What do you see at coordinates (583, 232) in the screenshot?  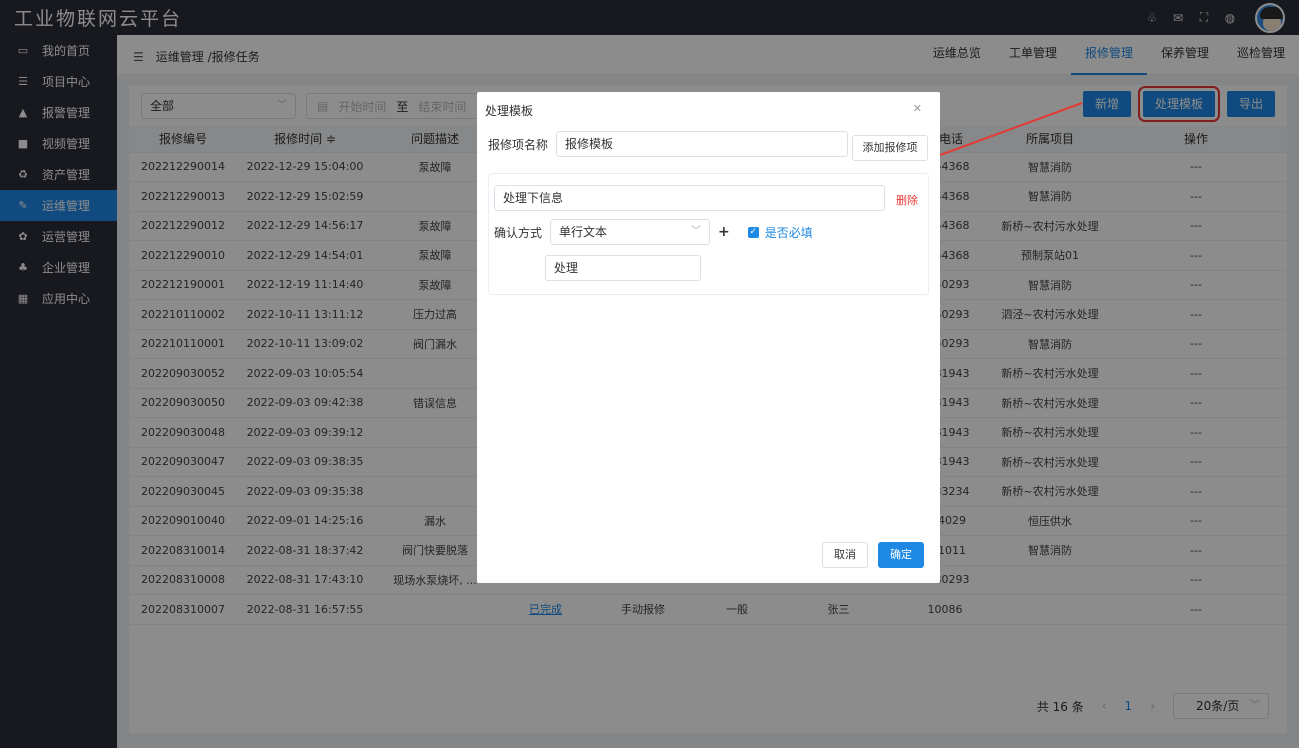 I see `confirm-method-value: 单行文本` at bounding box center [583, 232].